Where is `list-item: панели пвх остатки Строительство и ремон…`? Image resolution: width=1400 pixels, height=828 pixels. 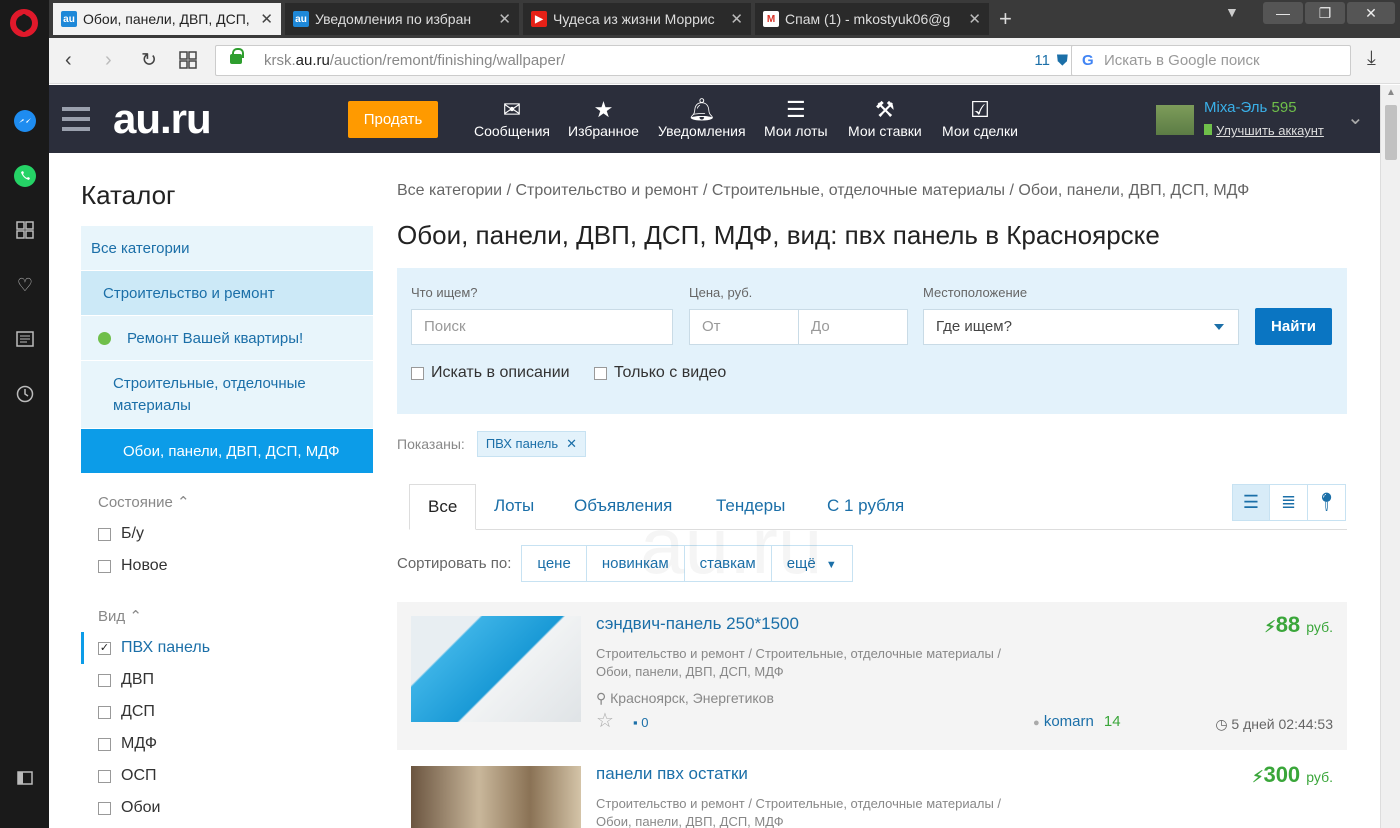
list-item: панели пвх остатки Строительство и ремон… is located at coordinates (872, 790).